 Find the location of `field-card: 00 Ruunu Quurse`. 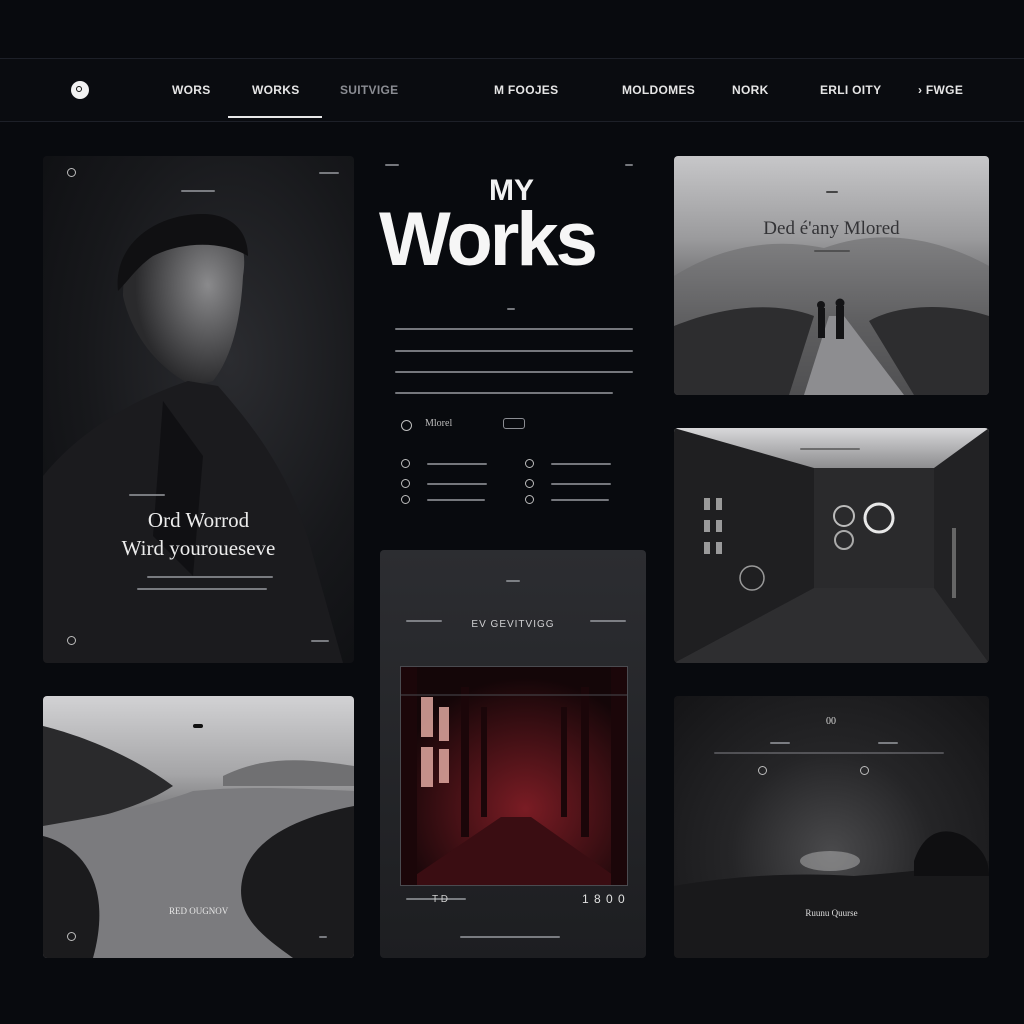

field-card: 00 Ruunu Quurse is located at coordinates (831, 827).